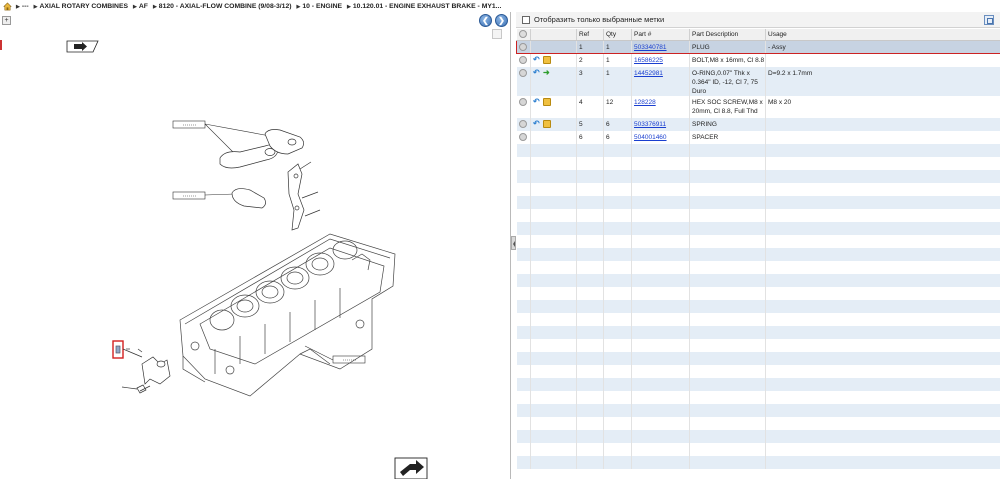  What do you see at coordinates (319, 6) in the screenshot?
I see `breadcrumb-item-engine: 10 - ENGINE` at bounding box center [319, 6].